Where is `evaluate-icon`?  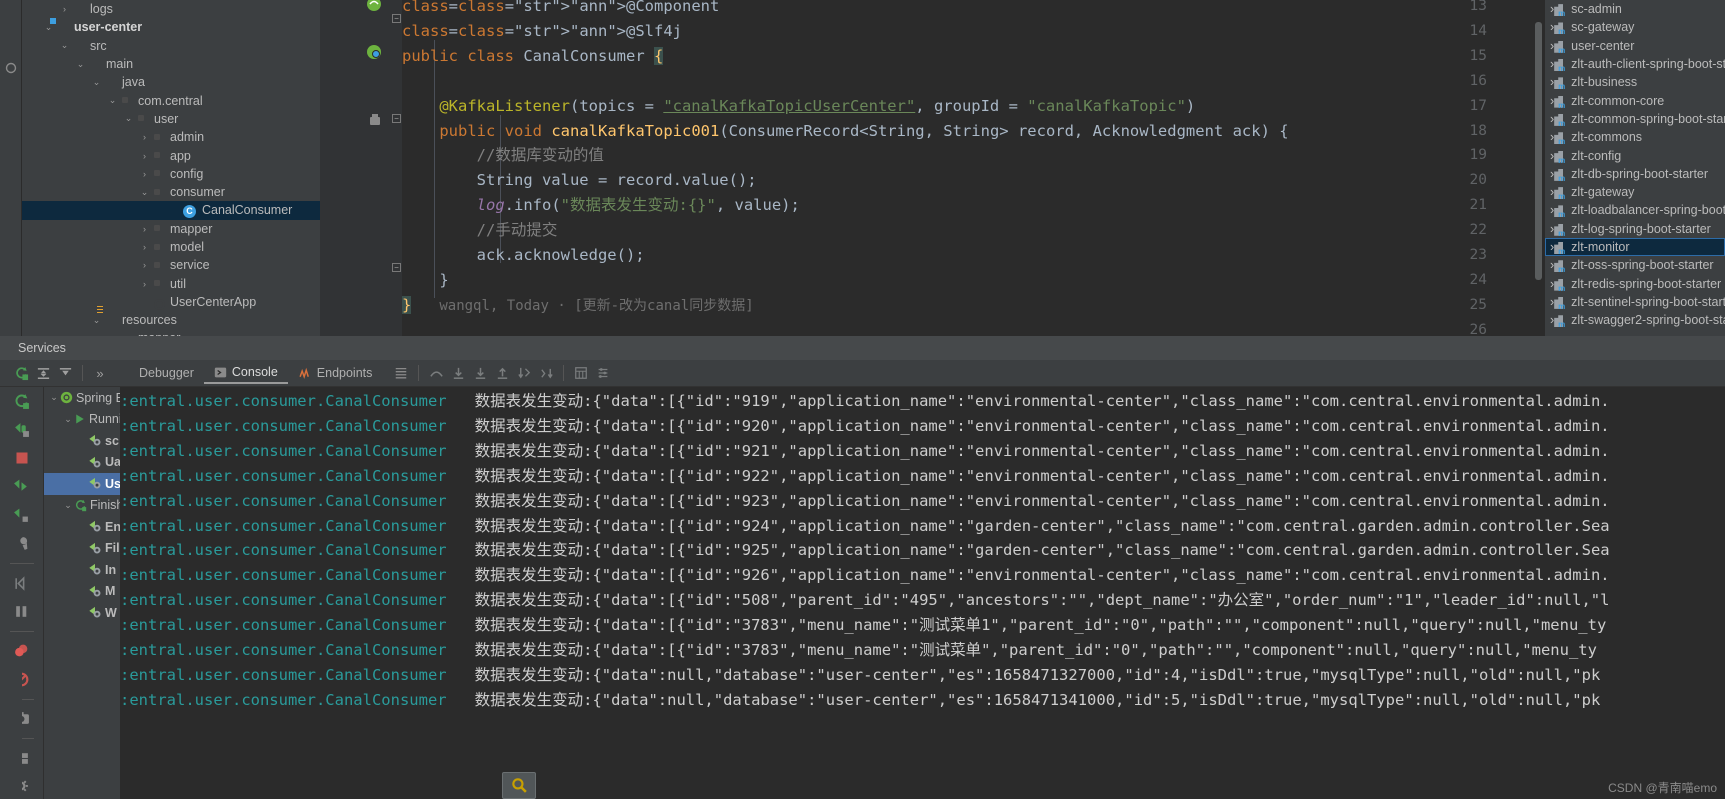 evaluate-icon is located at coordinates (581, 373).